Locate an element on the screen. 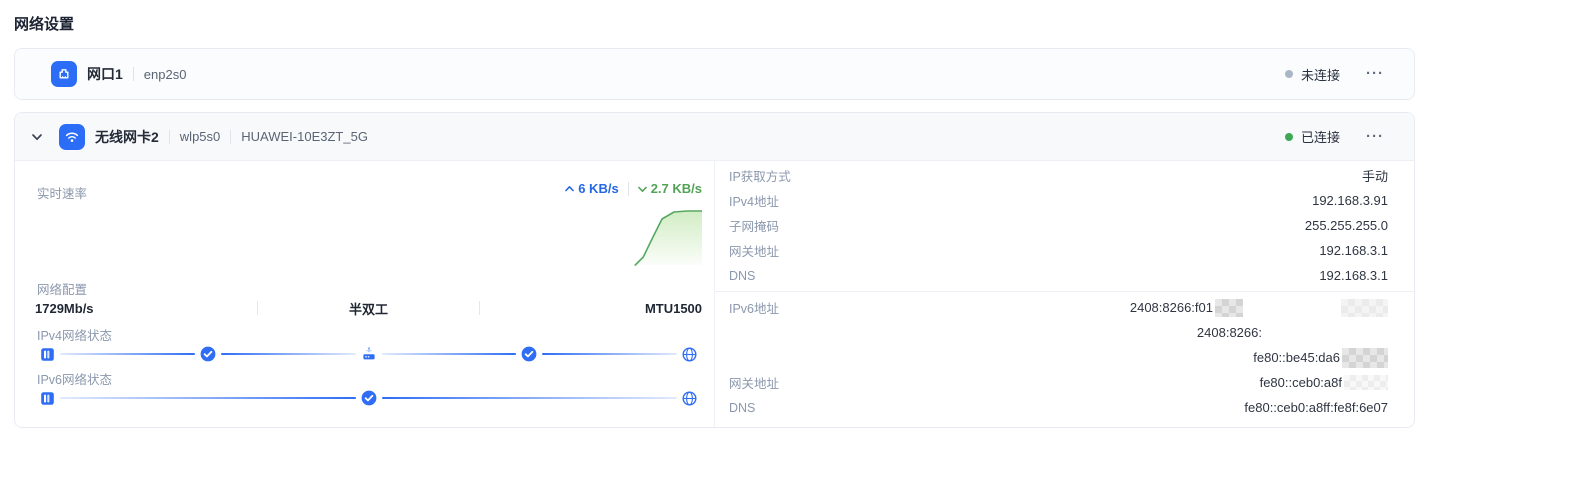  upload-rate-value: 6 KB/s is located at coordinates (598, 188).